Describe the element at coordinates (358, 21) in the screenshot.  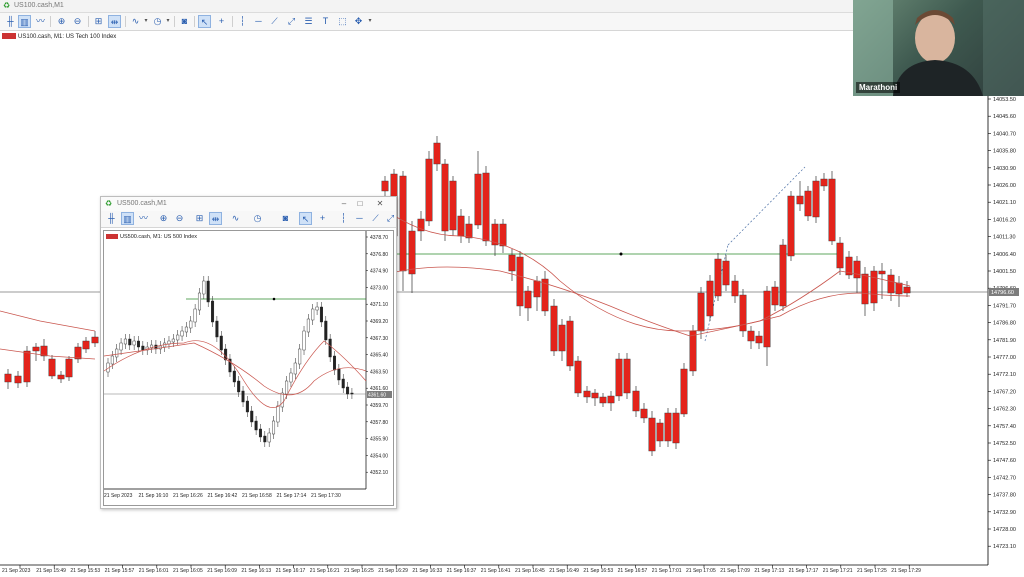
I see `objects-icon: ✥` at that location.